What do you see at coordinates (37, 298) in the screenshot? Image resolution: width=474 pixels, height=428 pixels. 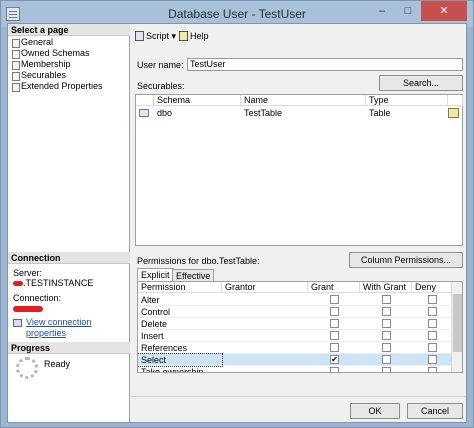 I see `connection-label: Connection:` at bounding box center [37, 298].